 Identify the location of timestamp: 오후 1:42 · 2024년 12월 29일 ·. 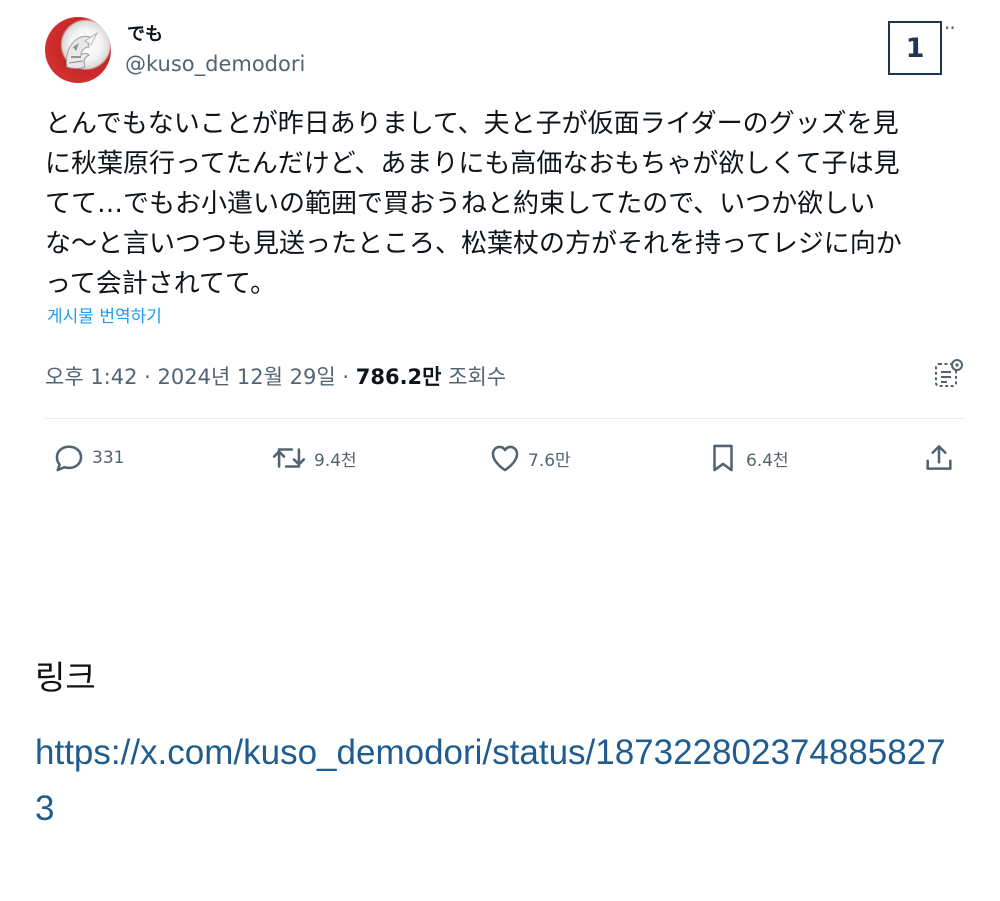
(200, 377).